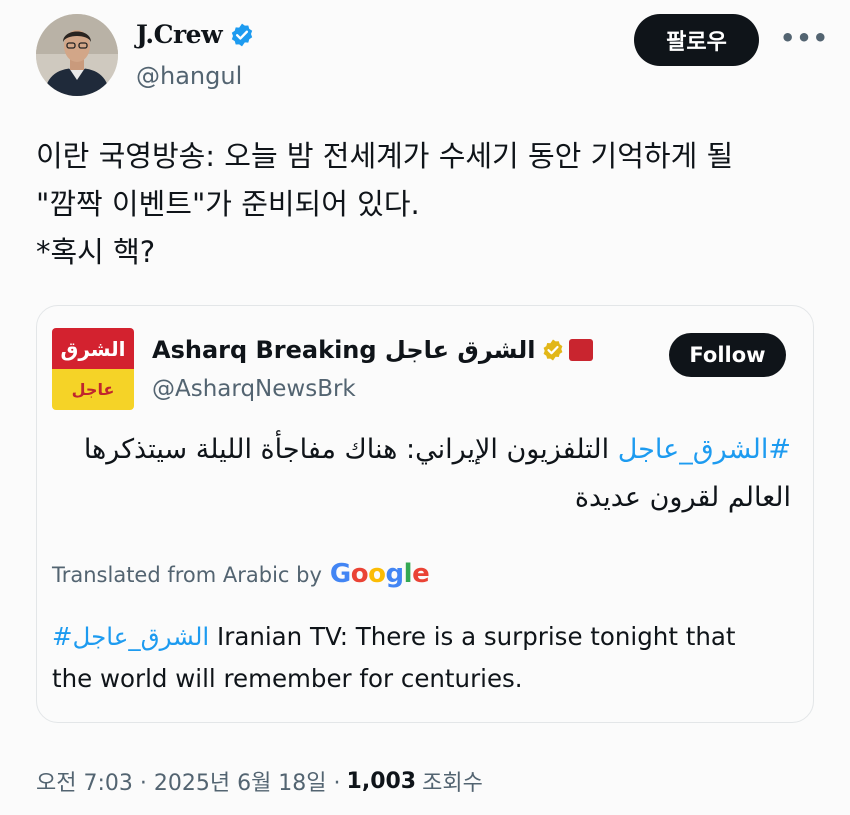 Image resolution: width=850 pixels, height=815 pixels. I want to click on views-label: 조회수, so click(452, 783).